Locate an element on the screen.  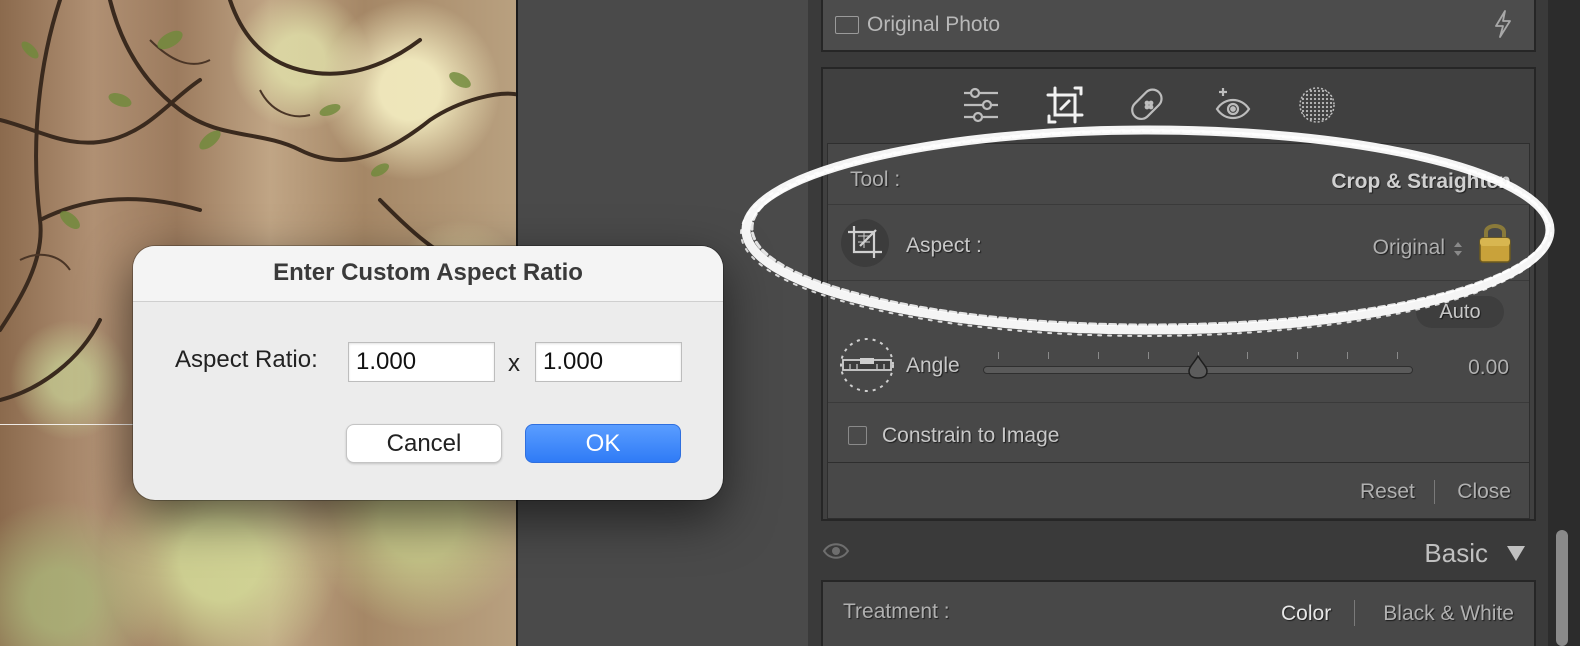
aspect-crop-icon is located at coordinates (865, 245).